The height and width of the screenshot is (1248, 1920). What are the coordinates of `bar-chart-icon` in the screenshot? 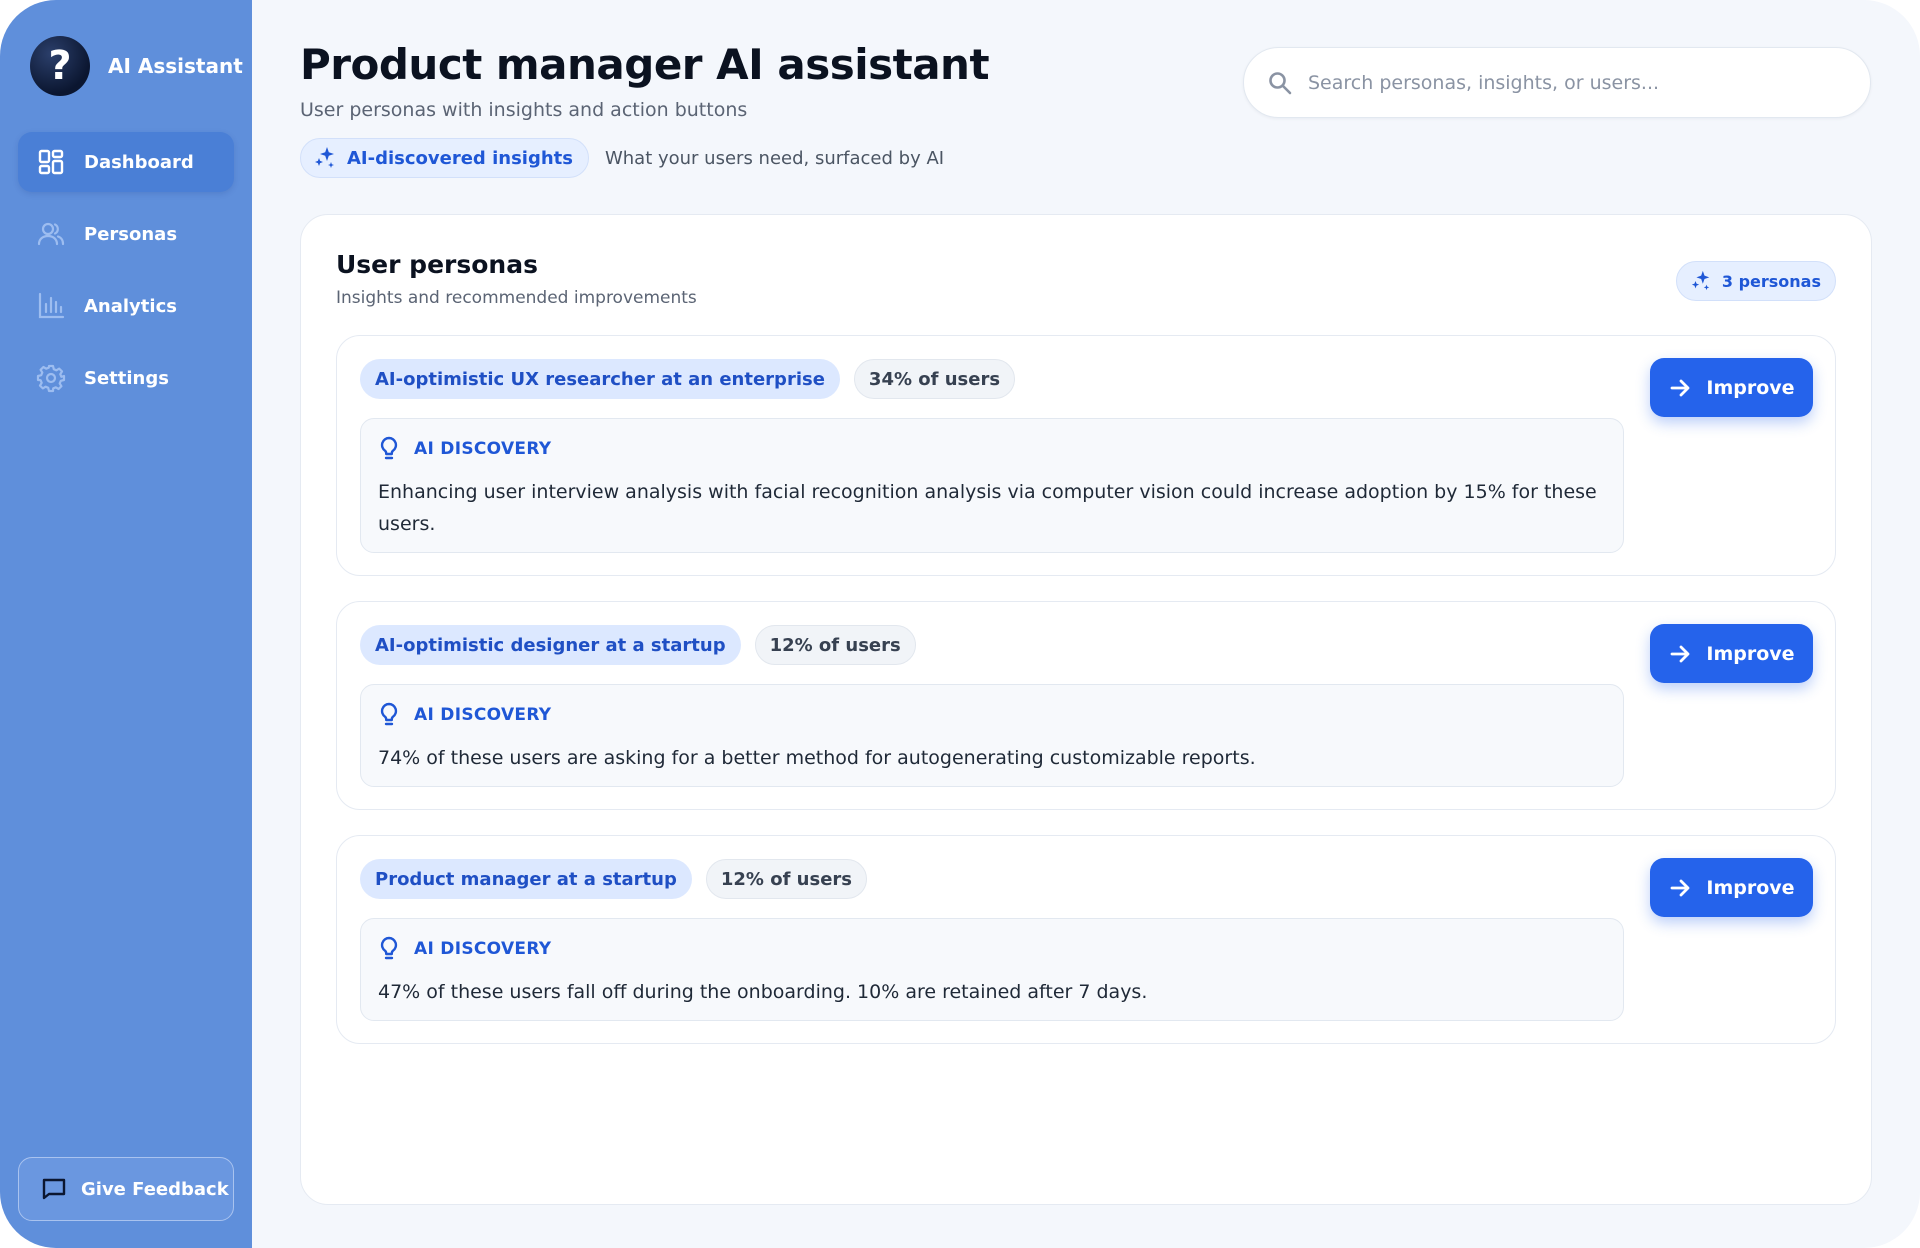 It's located at (51, 306).